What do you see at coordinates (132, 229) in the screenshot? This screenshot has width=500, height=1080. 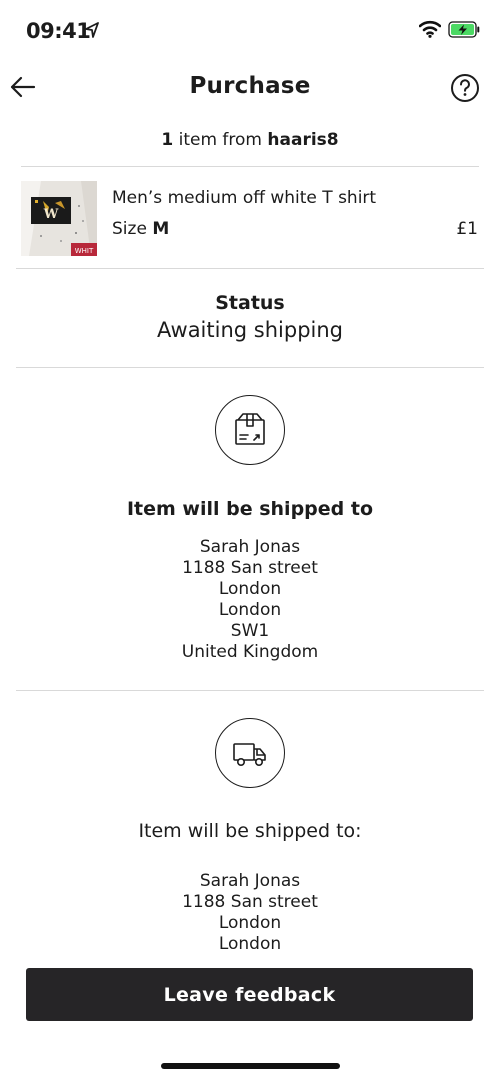 I see `item-size-label: Size` at bounding box center [132, 229].